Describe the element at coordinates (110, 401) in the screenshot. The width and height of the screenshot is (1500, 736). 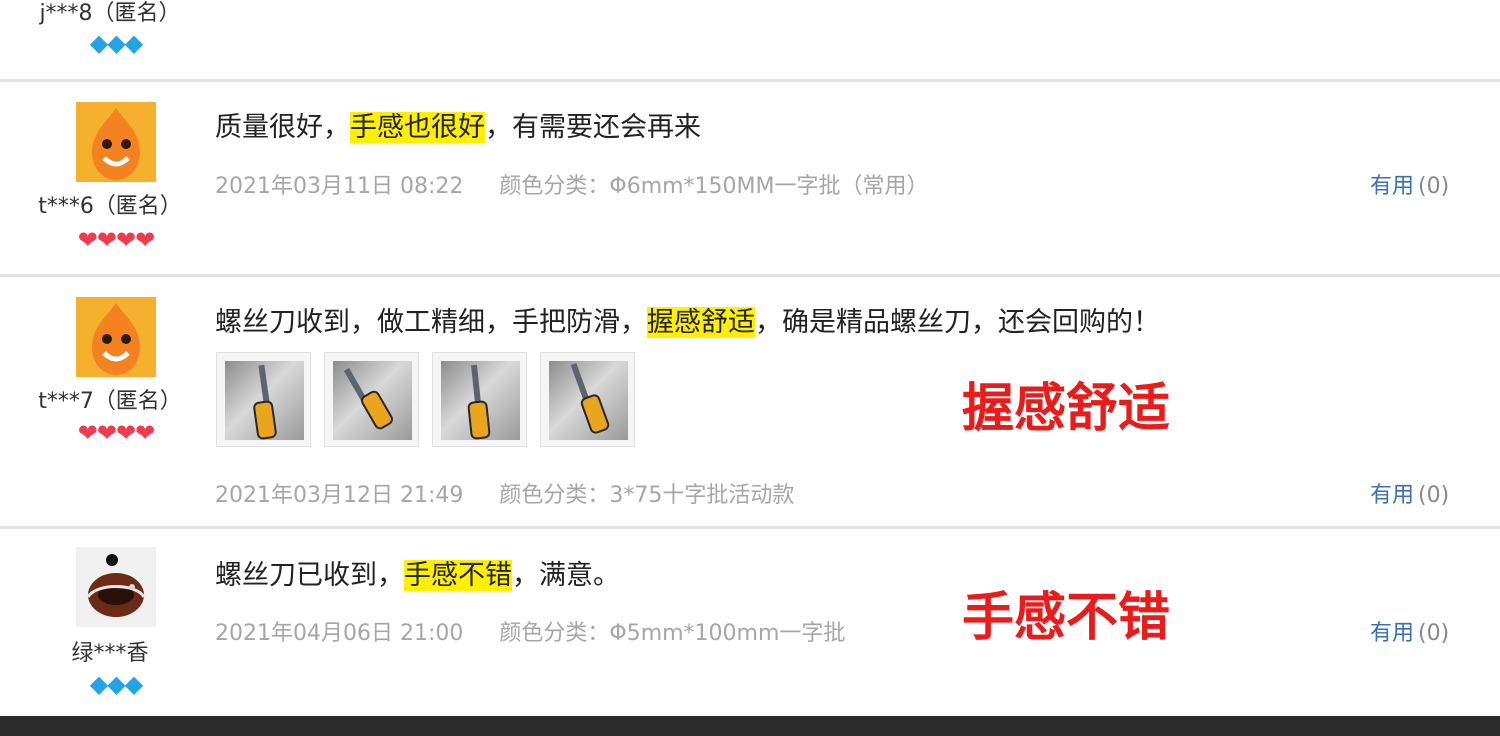
I see `reviewer-name: t***7（匿名）` at that location.